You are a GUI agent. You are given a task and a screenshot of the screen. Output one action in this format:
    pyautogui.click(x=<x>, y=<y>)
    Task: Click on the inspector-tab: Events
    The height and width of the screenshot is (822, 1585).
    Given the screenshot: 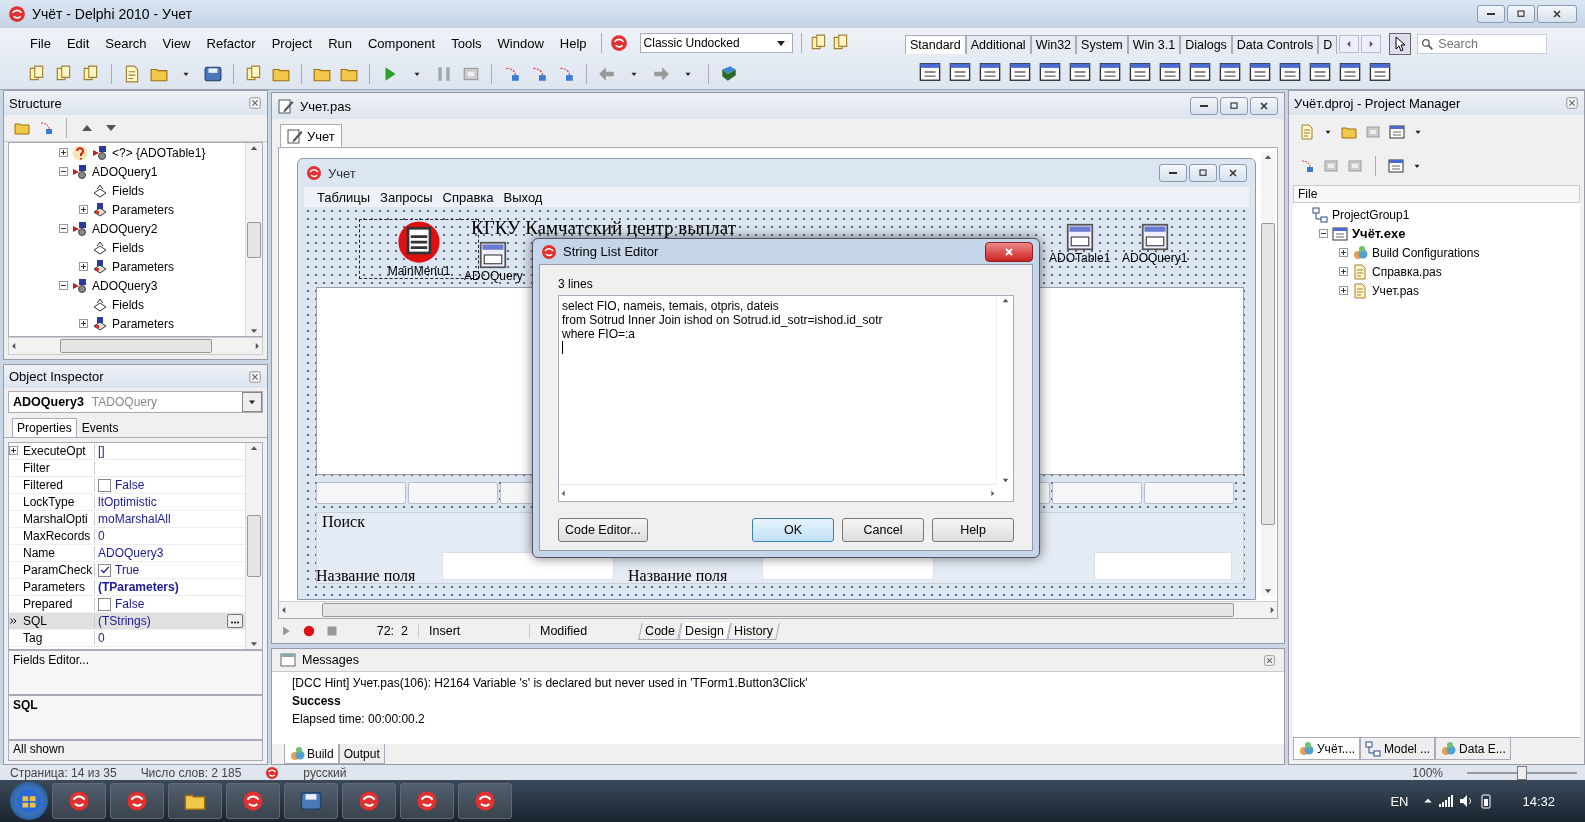 What is the action you would take?
    pyautogui.click(x=100, y=428)
    